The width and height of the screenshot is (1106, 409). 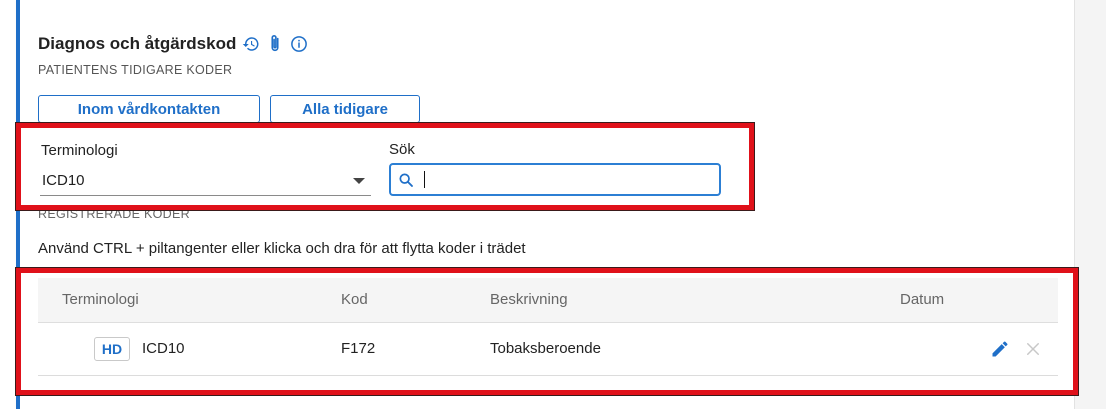 I want to click on history-icon, so click(x=251, y=44).